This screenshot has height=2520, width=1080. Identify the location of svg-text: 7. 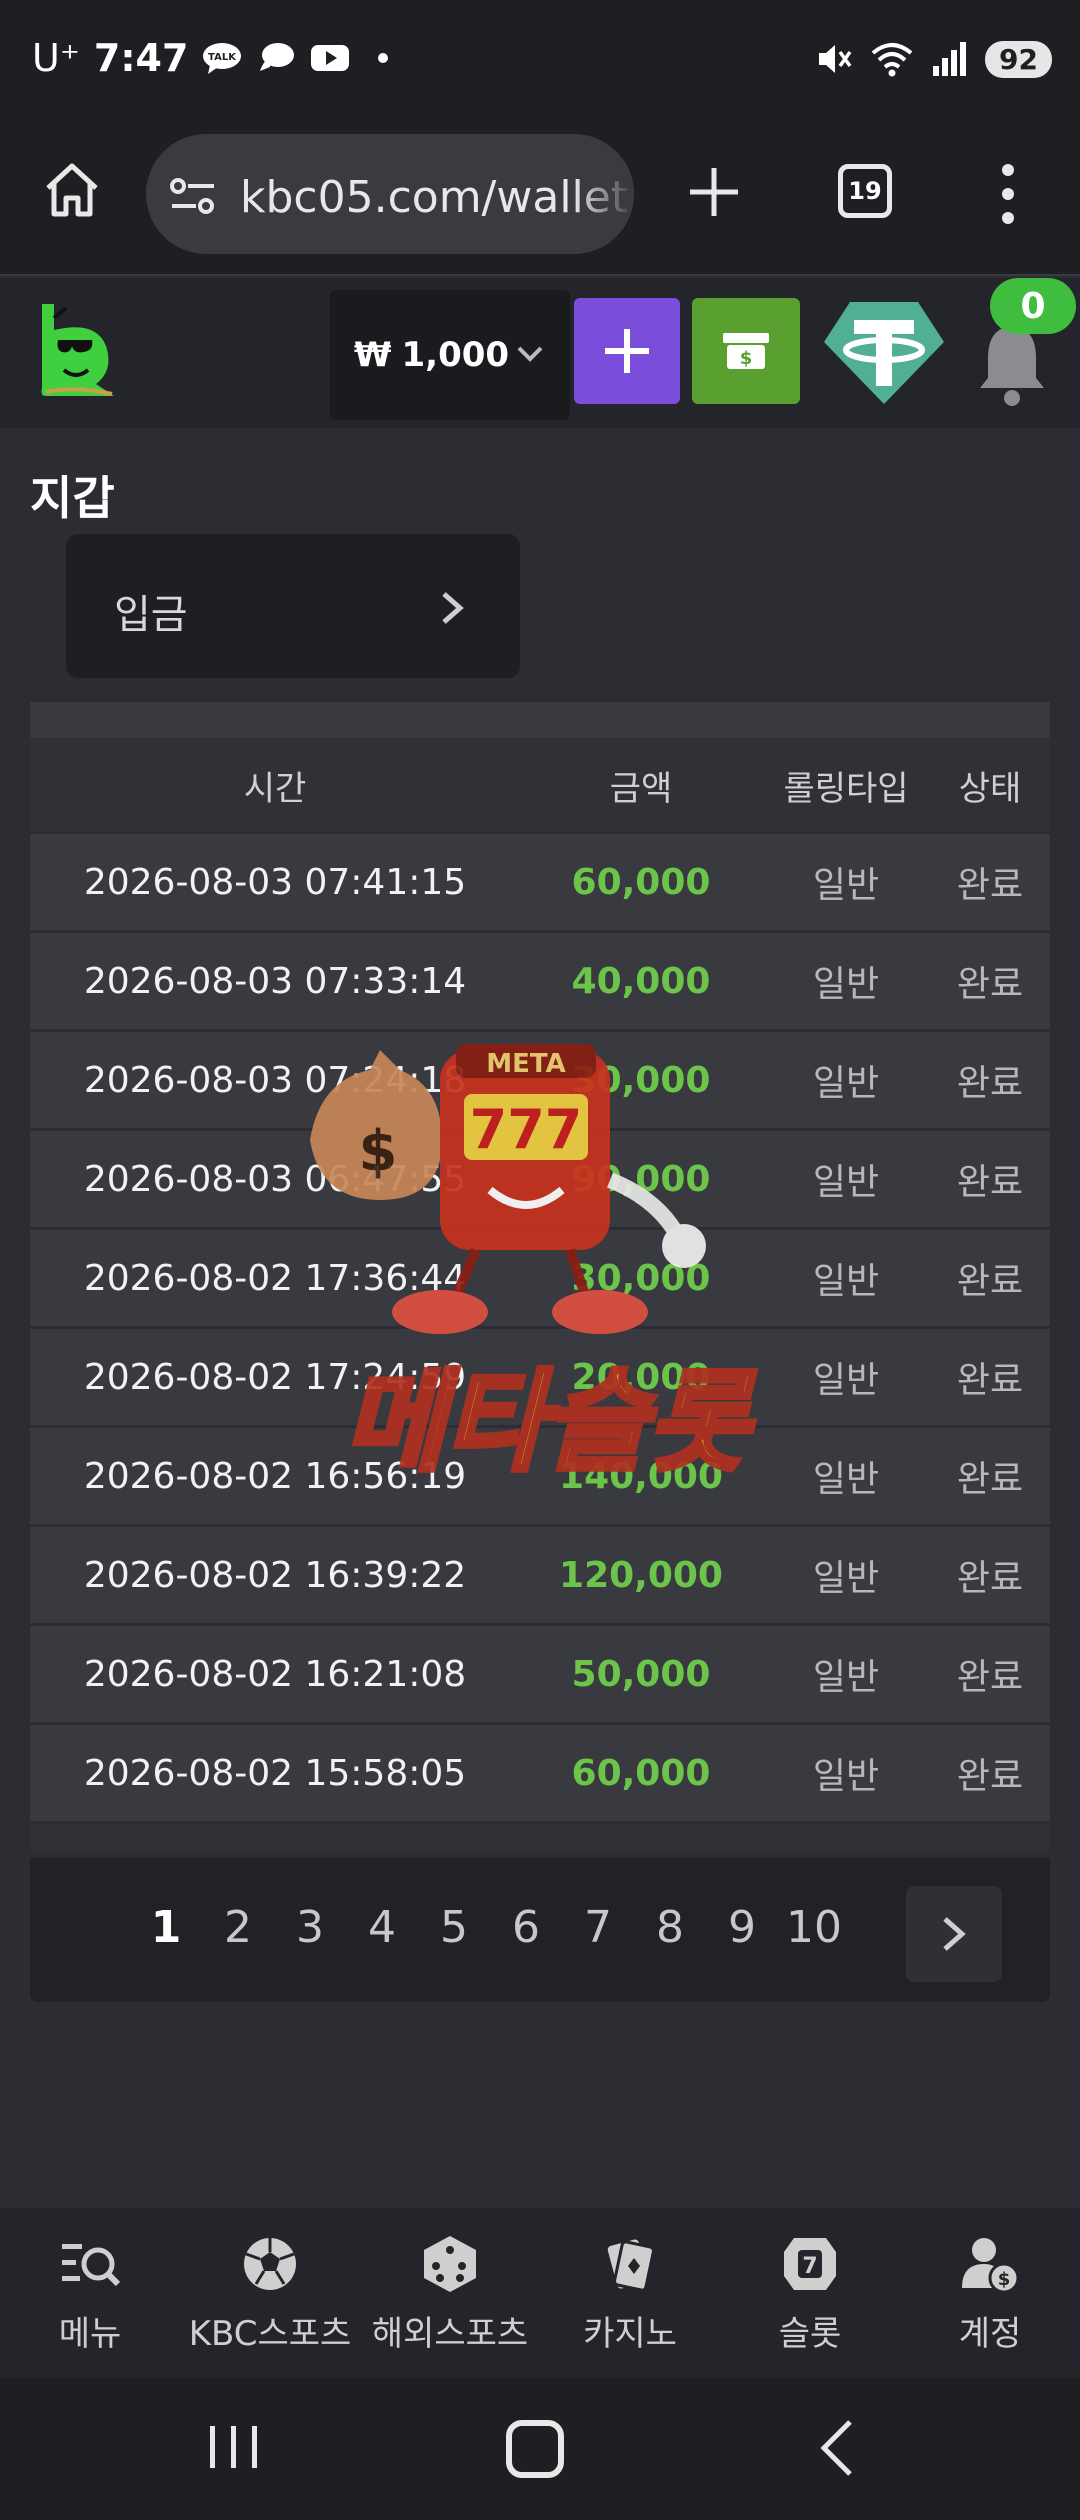
(809, 2266).